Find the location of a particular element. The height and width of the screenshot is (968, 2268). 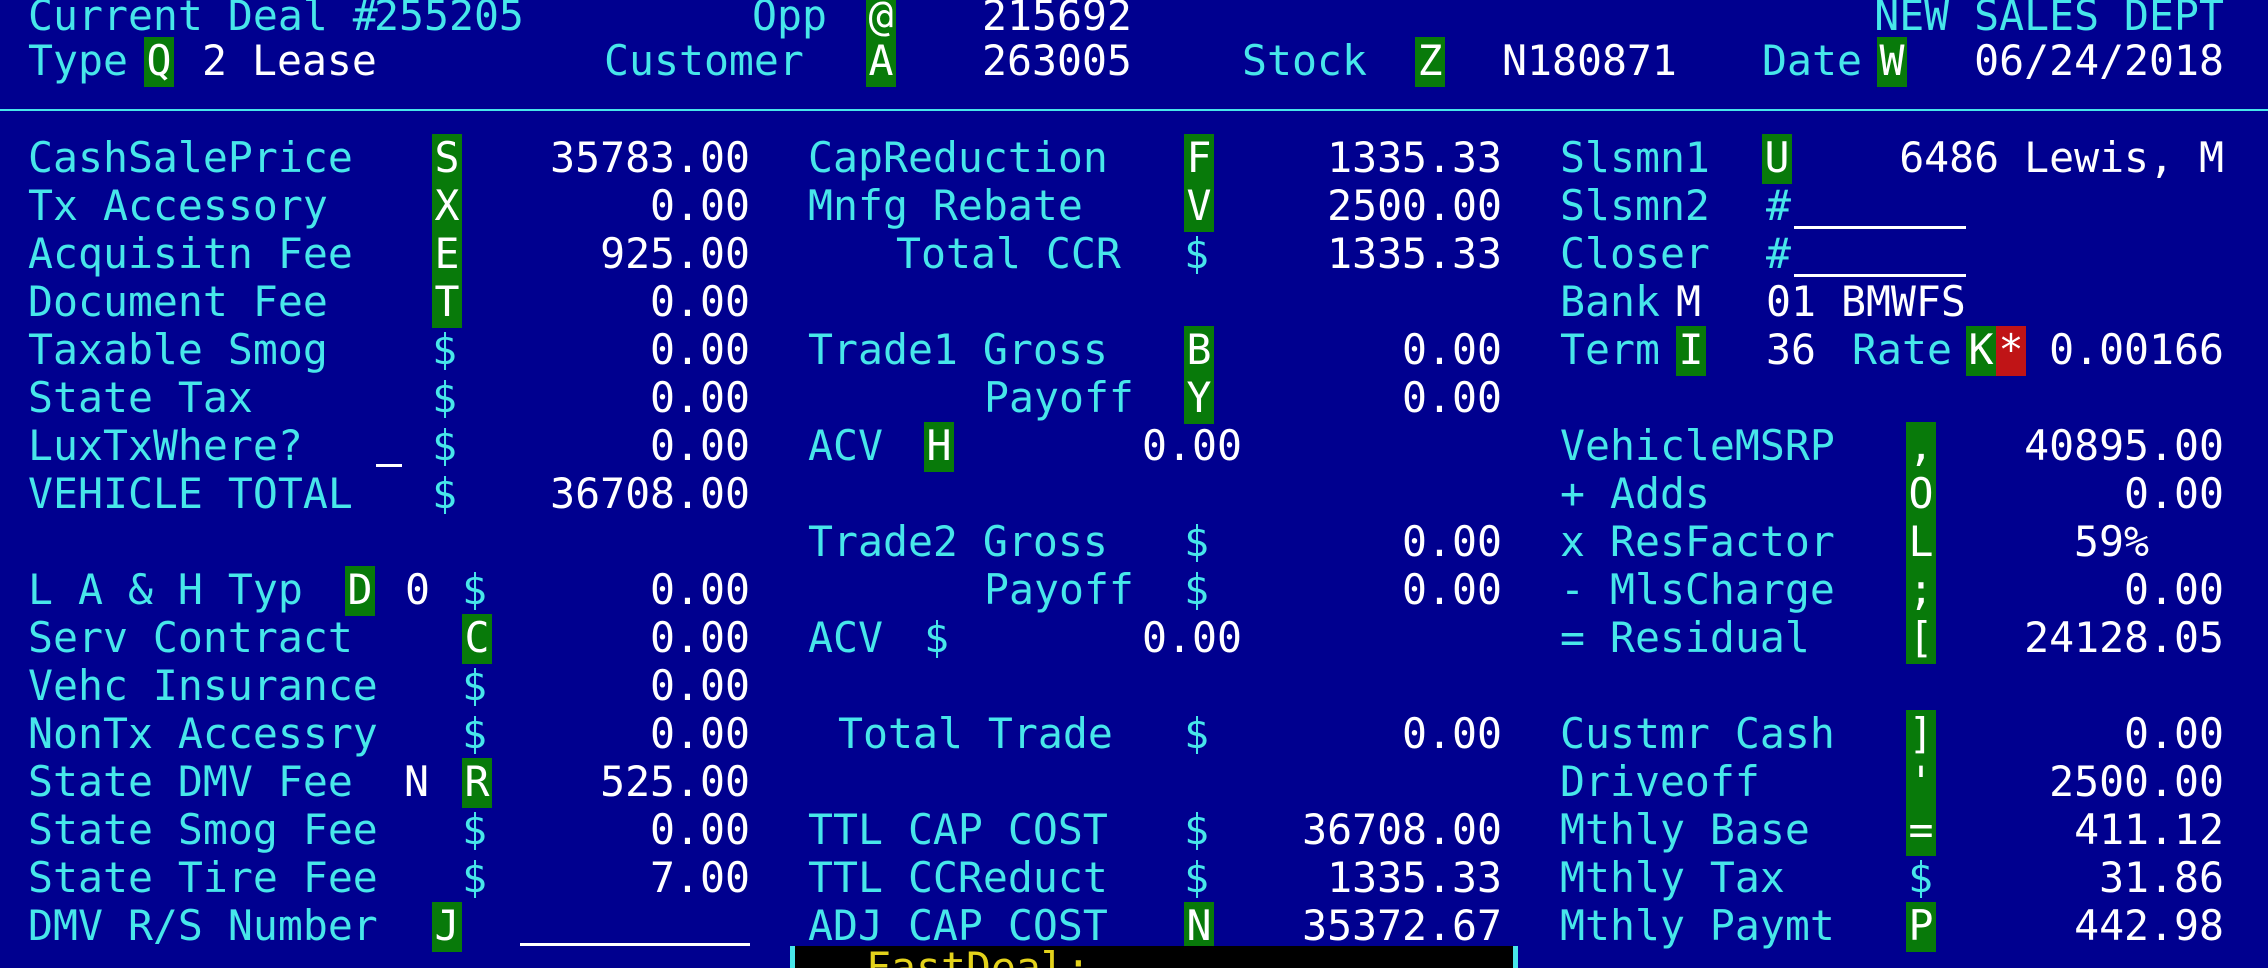

mls-charge-label: - MlsCharge is located at coordinates (1697, 589).